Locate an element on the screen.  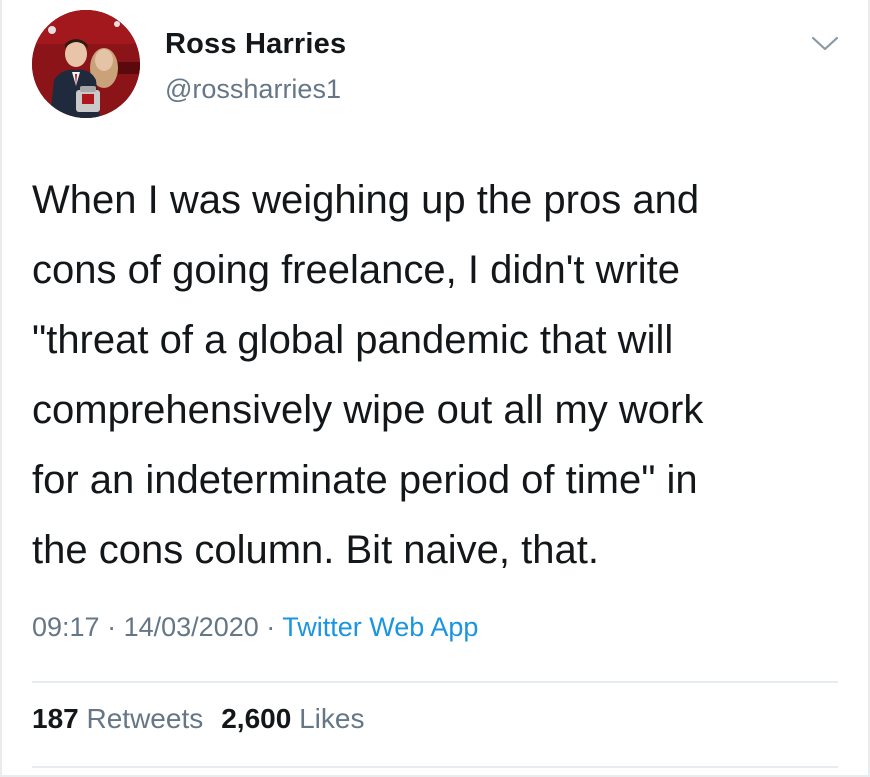
tweet-source-link: Twitter Web App is located at coordinates (380, 627).